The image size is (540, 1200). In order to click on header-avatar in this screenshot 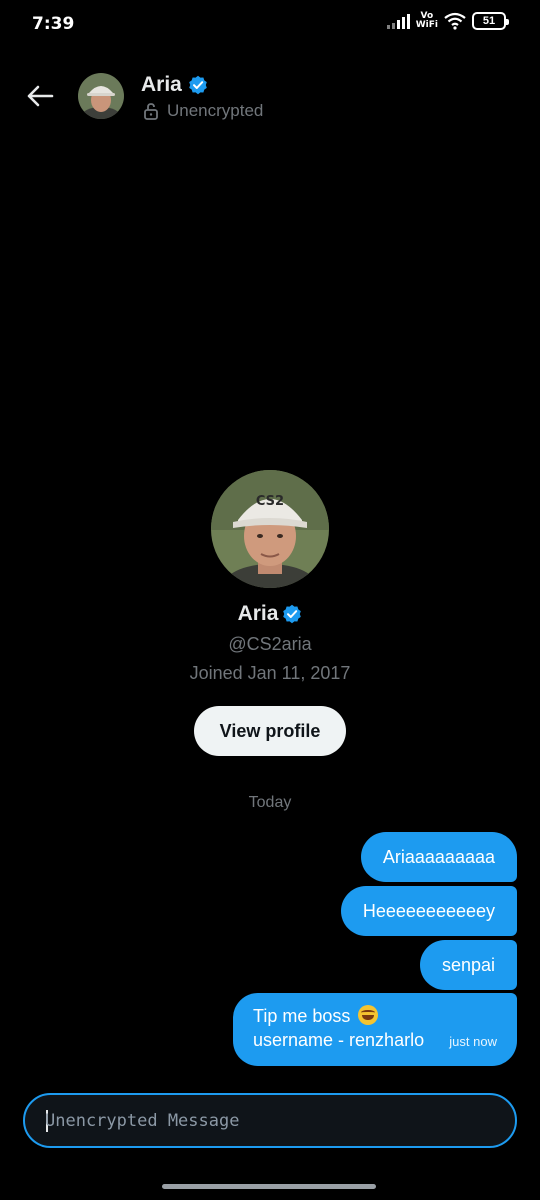, I will do `click(101, 96)`.